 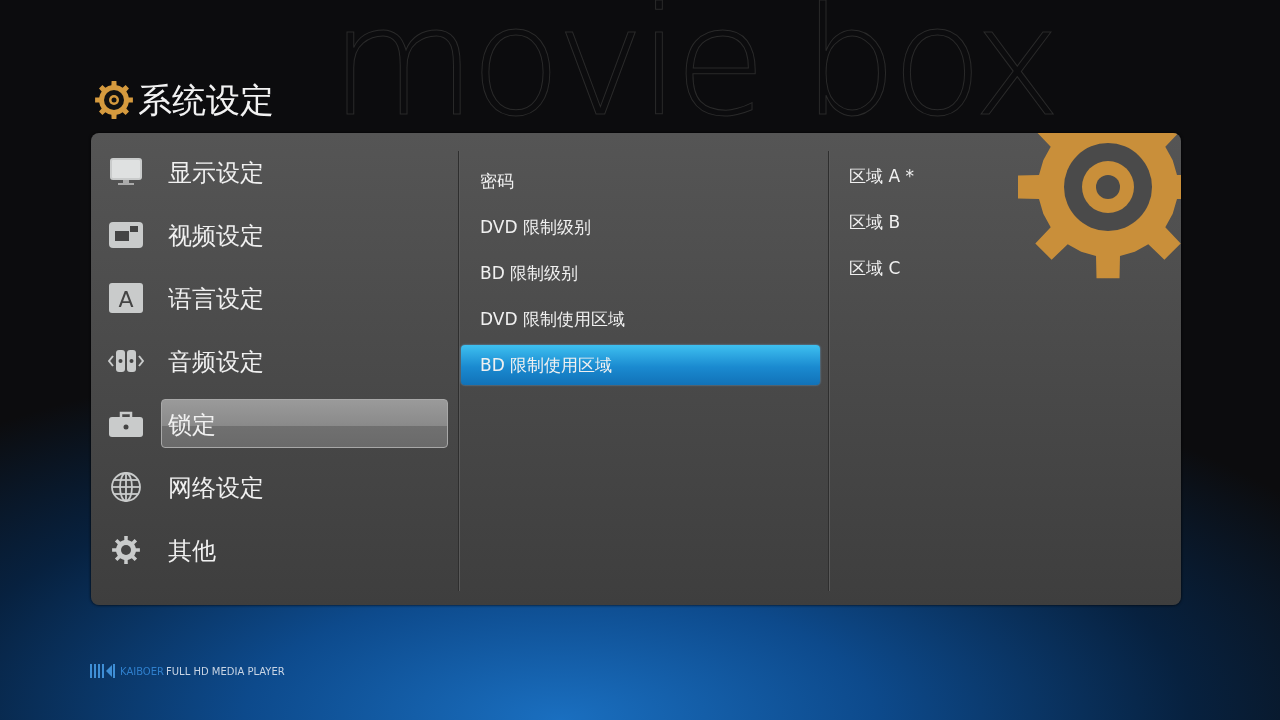 What do you see at coordinates (304, 423) in the screenshot?
I see `menu-item: 锁定` at bounding box center [304, 423].